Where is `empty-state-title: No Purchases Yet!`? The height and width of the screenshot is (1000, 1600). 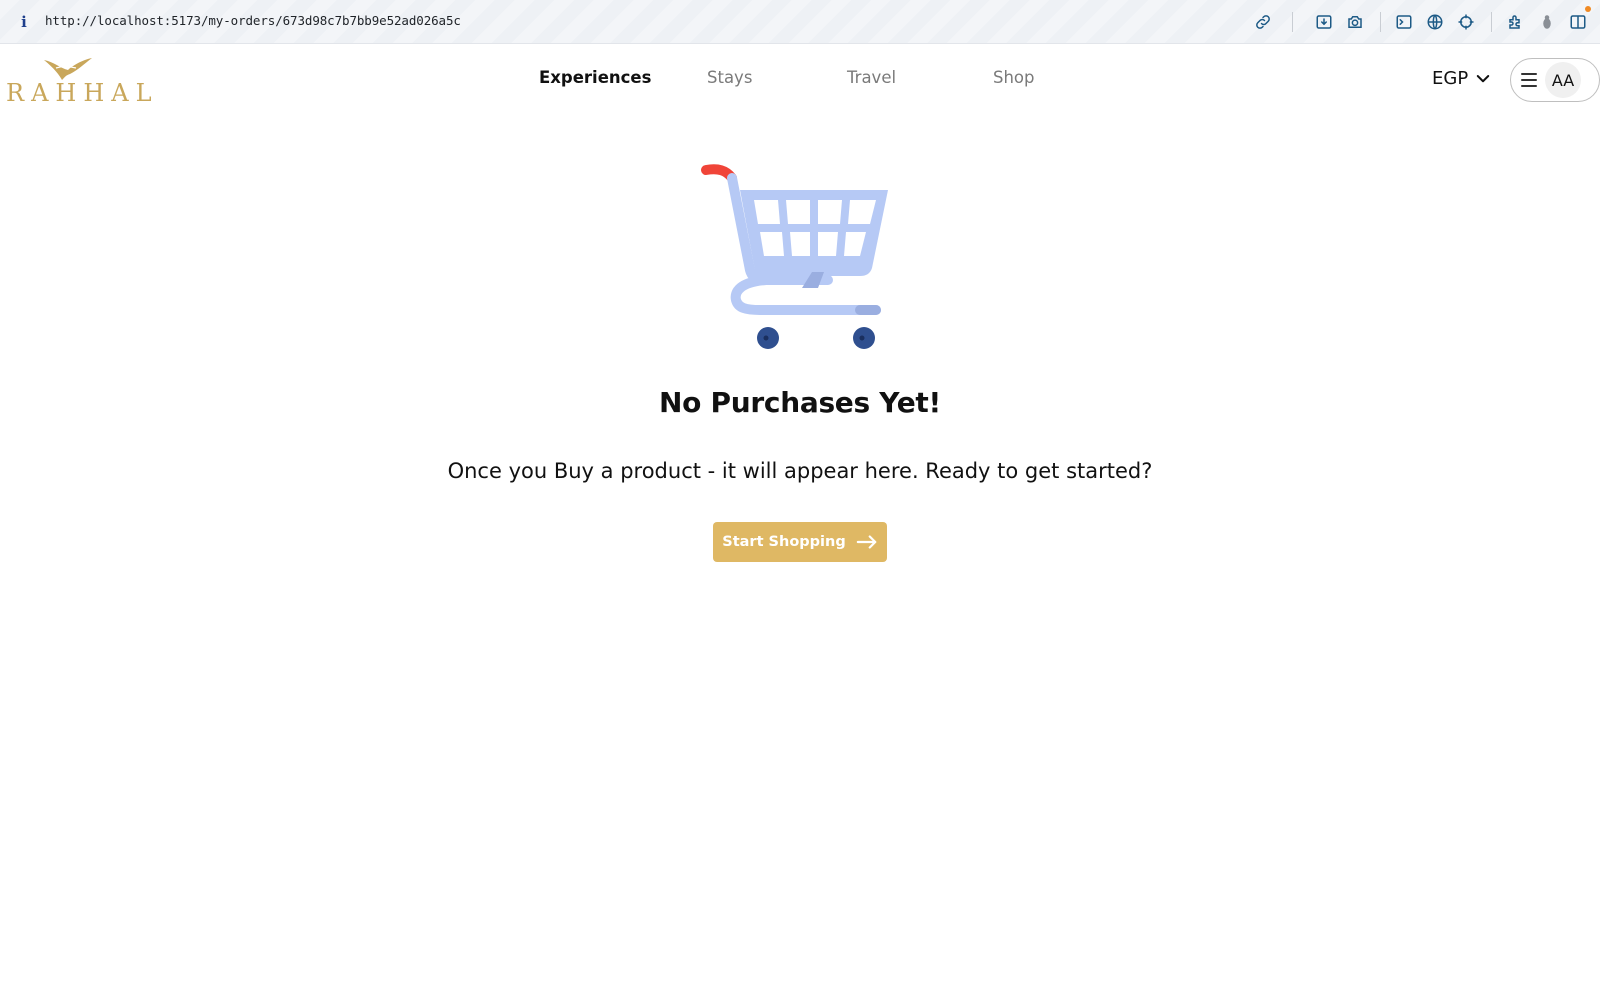
empty-state-title: No Purchases Yet! is located at coordinates (800, 402).